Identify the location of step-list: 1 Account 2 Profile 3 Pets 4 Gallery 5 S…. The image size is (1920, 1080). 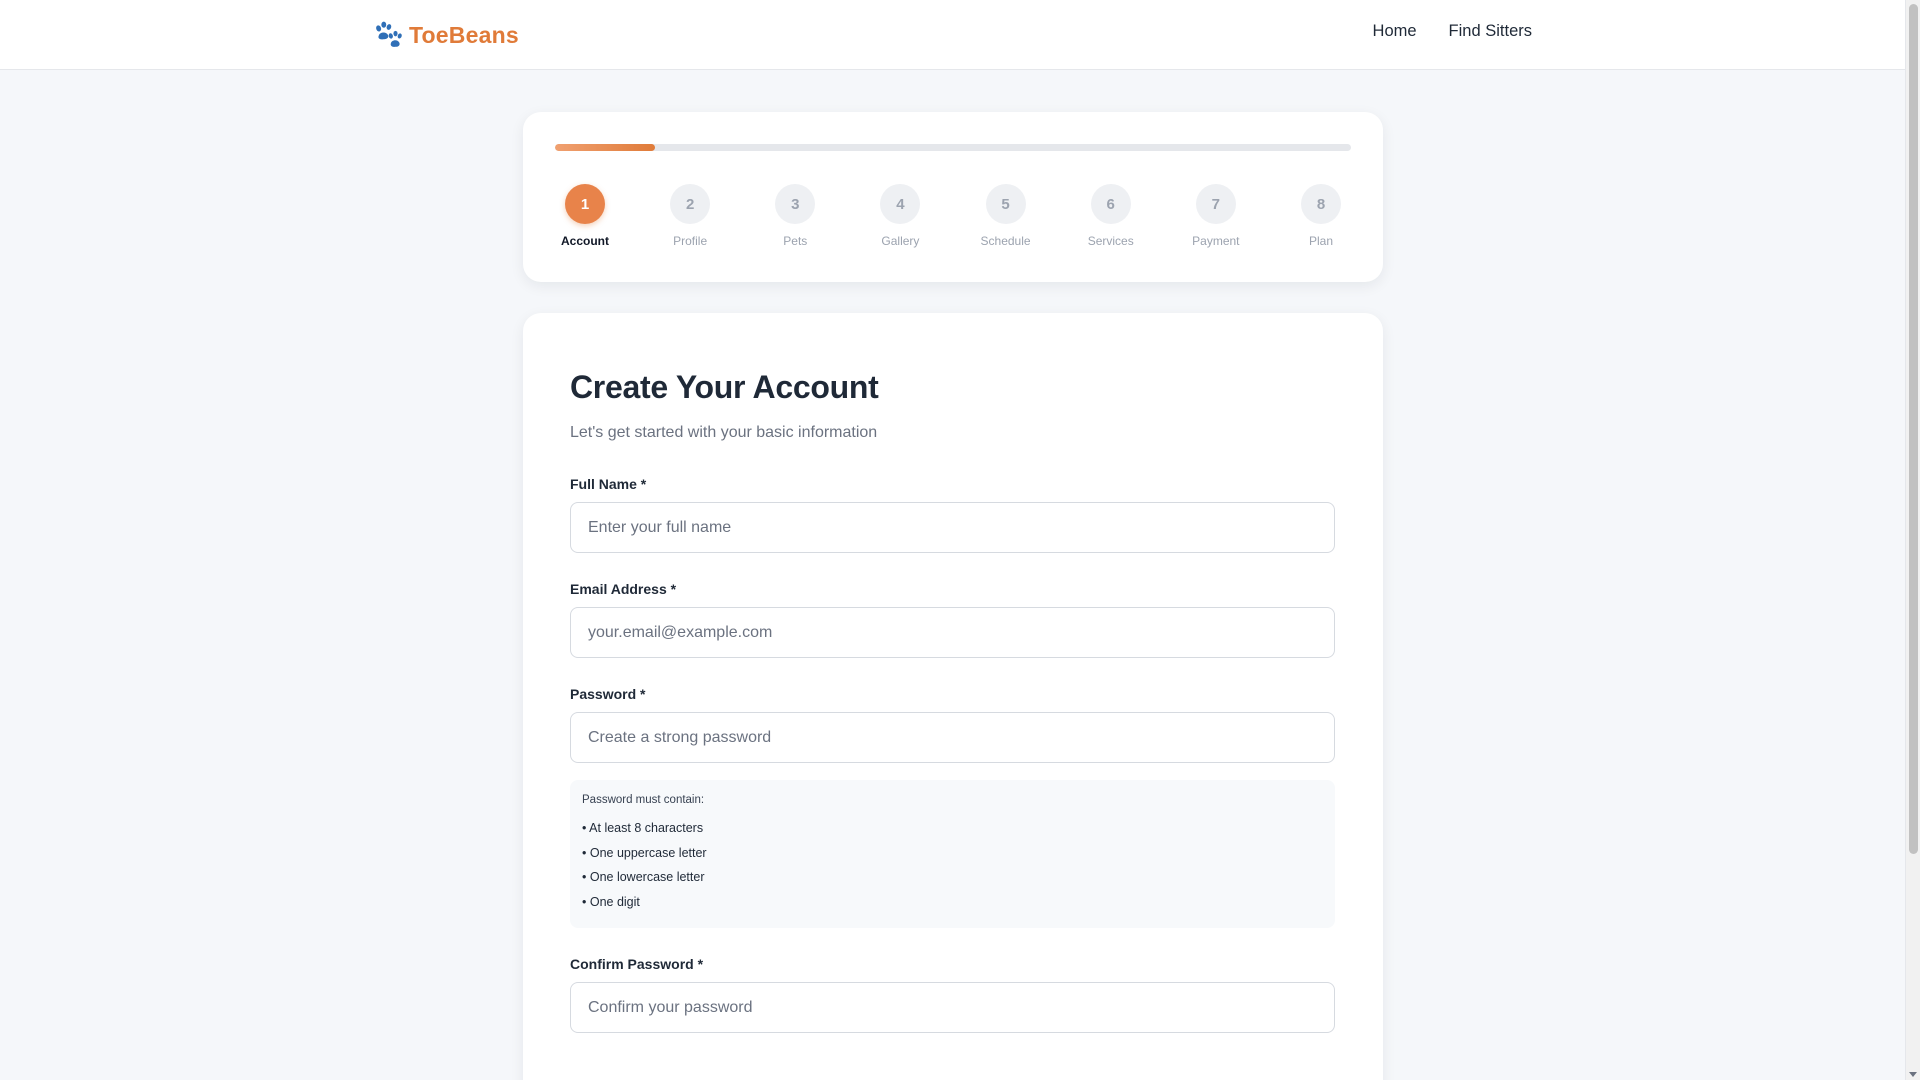
(953, 219).